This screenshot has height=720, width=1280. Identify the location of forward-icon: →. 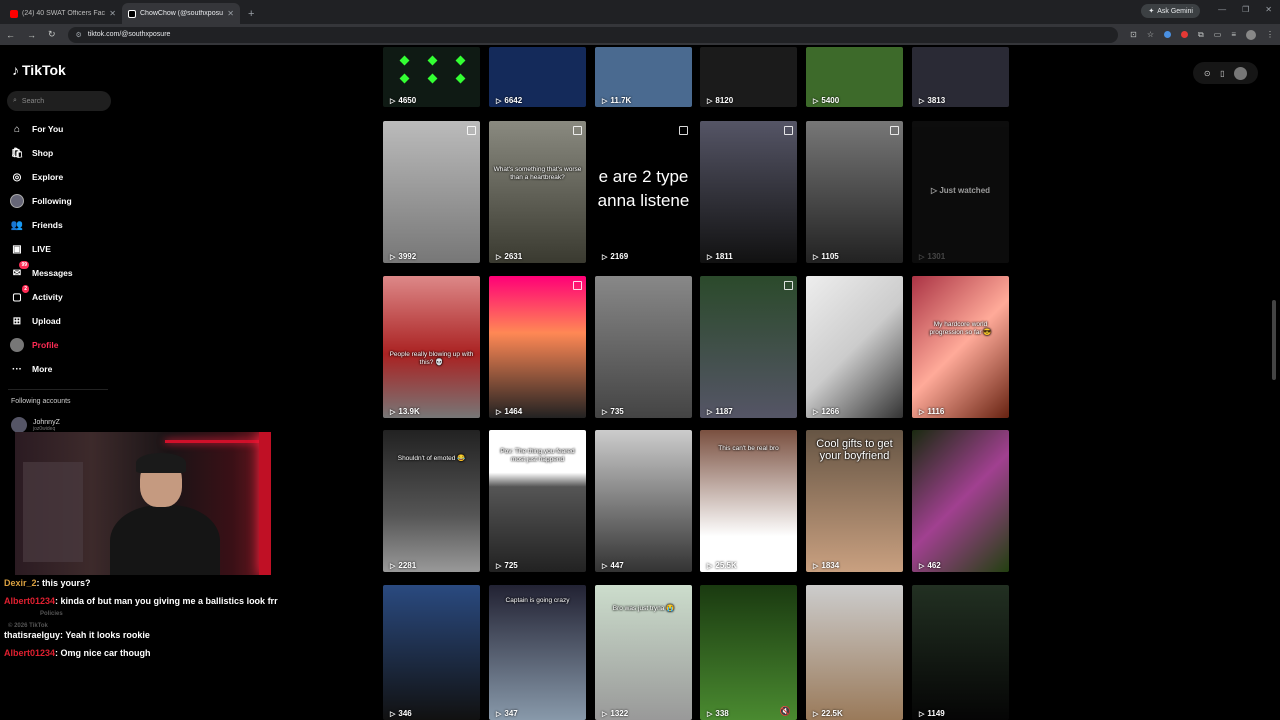
(31, 35).